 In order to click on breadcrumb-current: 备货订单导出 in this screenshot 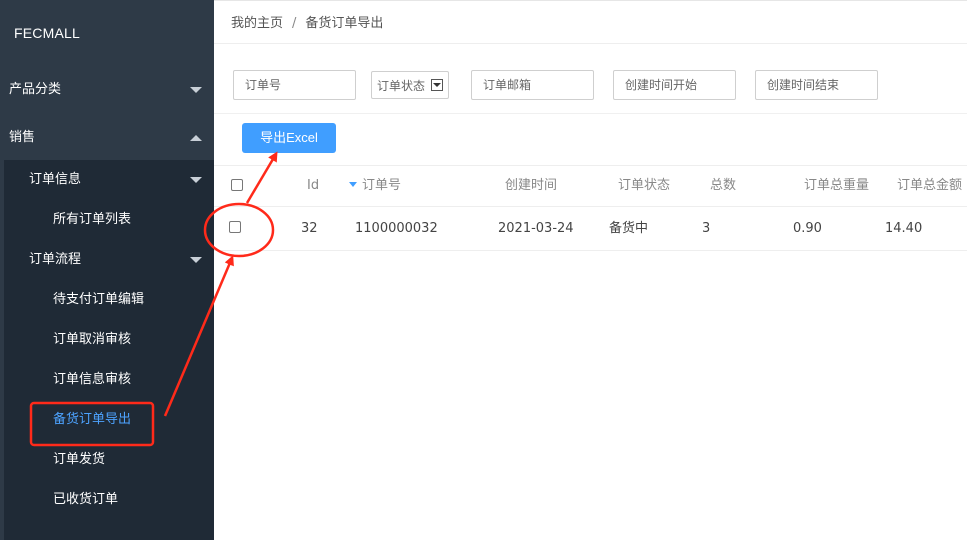, I will do `click(344, 23)`.